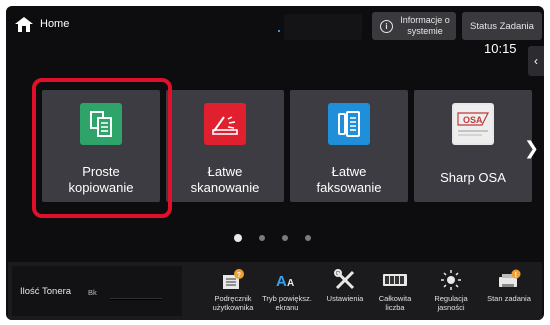  What do you see at coordinates (386, 26) in the screenshot?
I see `info-icon: i` at bounding box center [386, 26].